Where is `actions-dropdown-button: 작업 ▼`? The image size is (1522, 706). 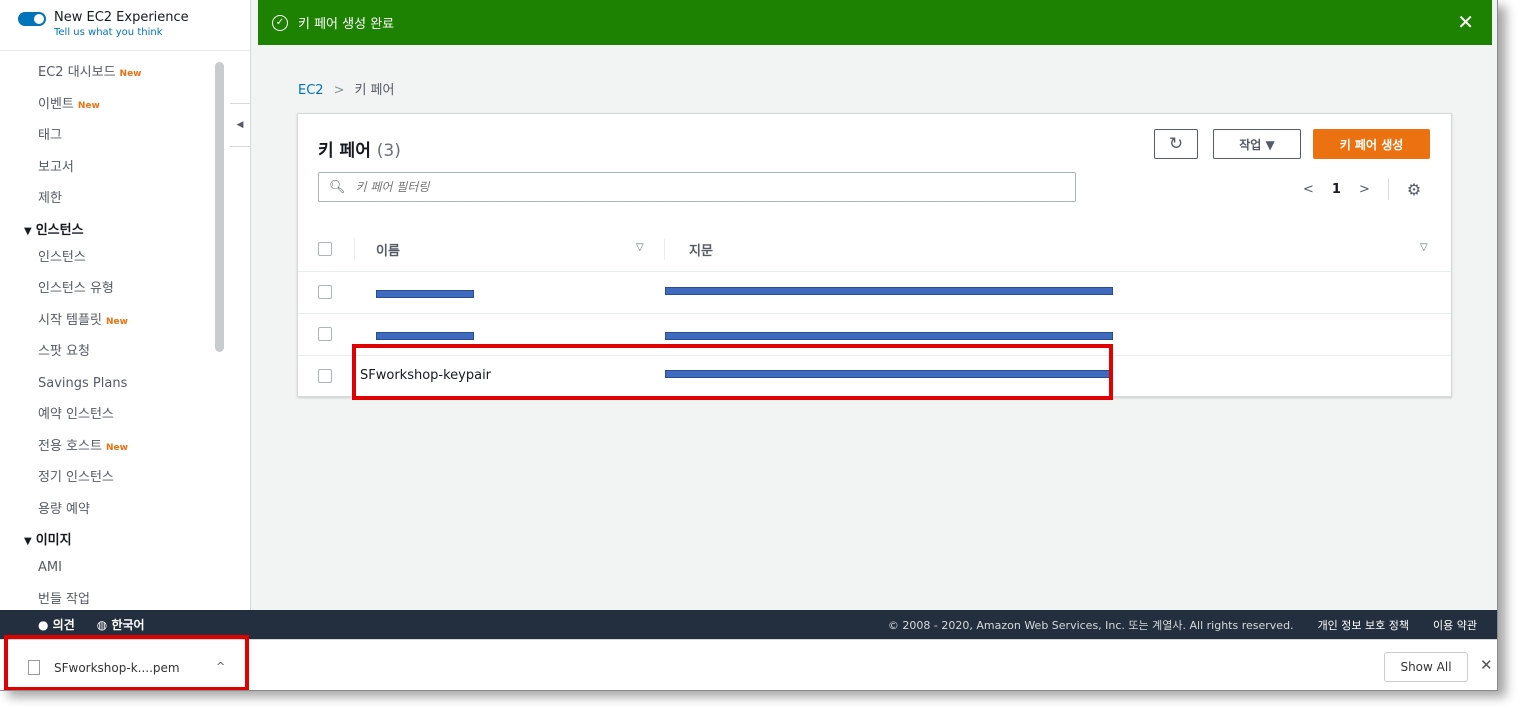 actions-dropdown-button: 작업 ▼ is located at coordinates (1257, 144).